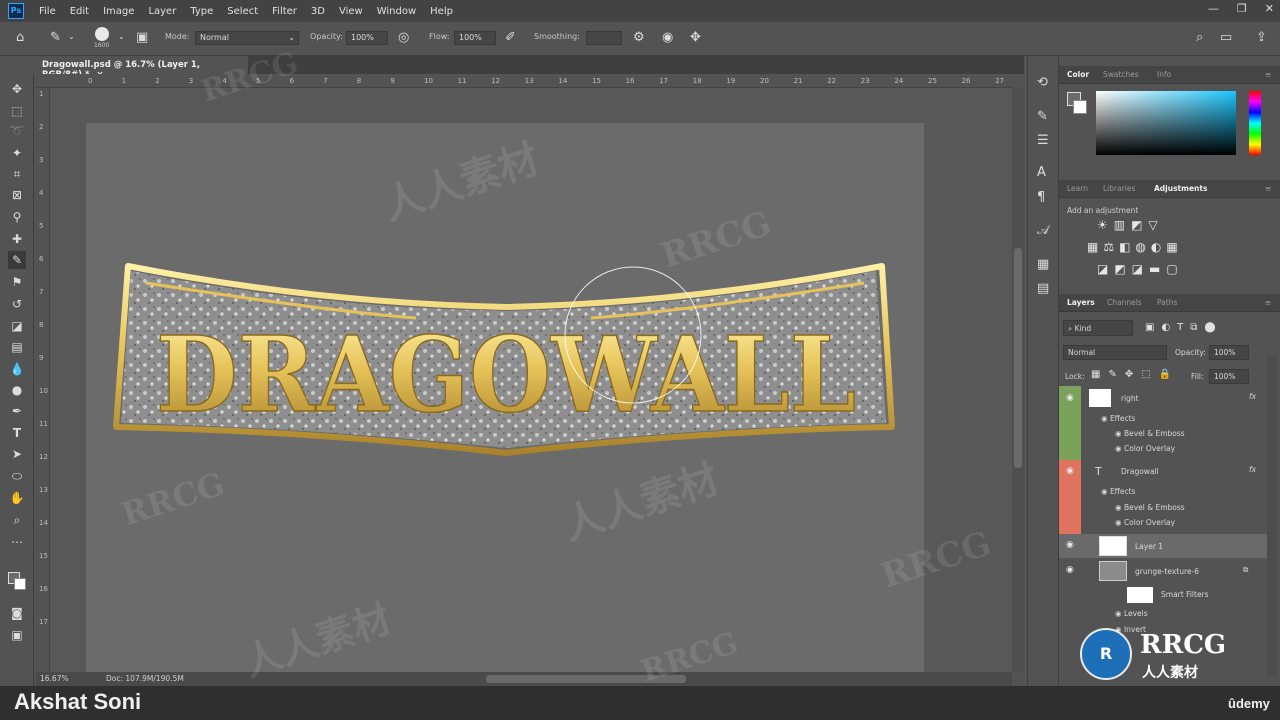  I want to click on type-tool-icon: T, so click(17, 433).